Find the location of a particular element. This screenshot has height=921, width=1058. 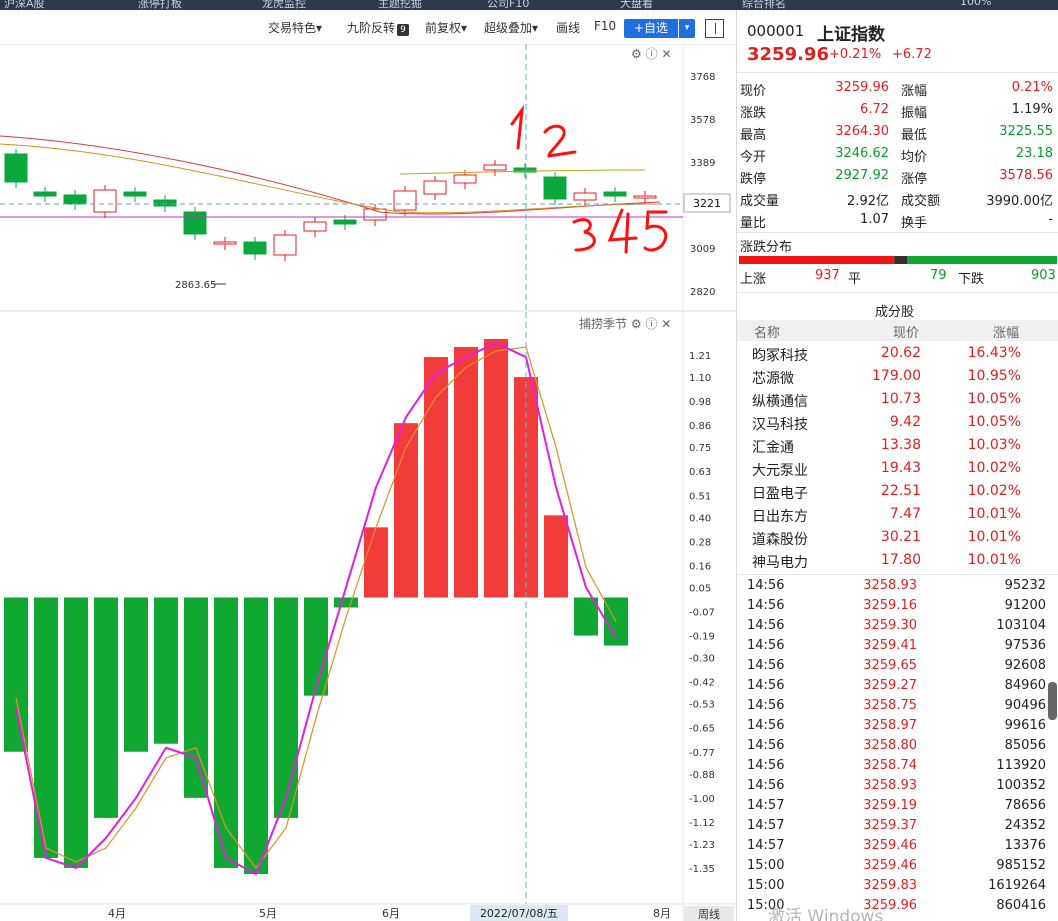

candlesticks is located at coordinates (341, 198).